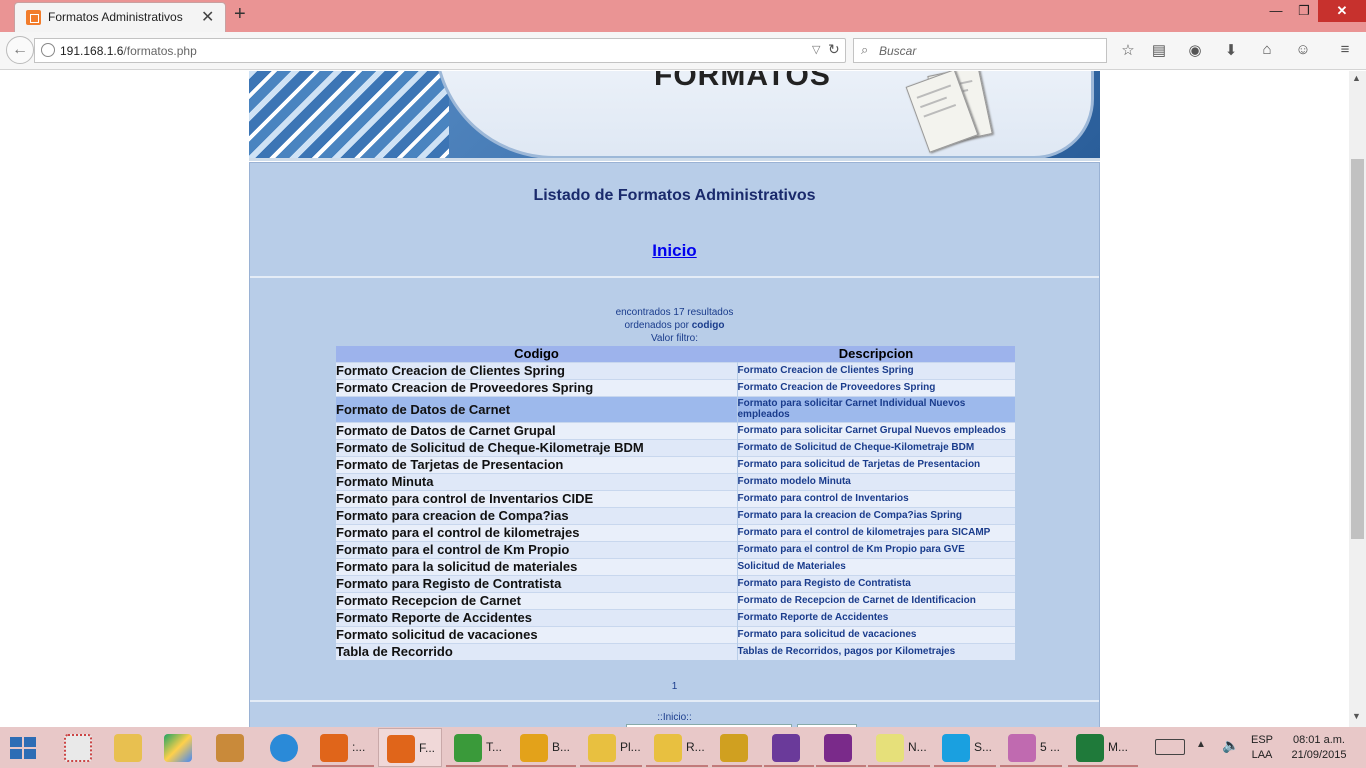 This screenshot has height=768, width=1366. What do you see at coordinates (674, 325) in the screenshot?
I see `sort-info: ordenados por codigo` at bounding box center [674, 325].